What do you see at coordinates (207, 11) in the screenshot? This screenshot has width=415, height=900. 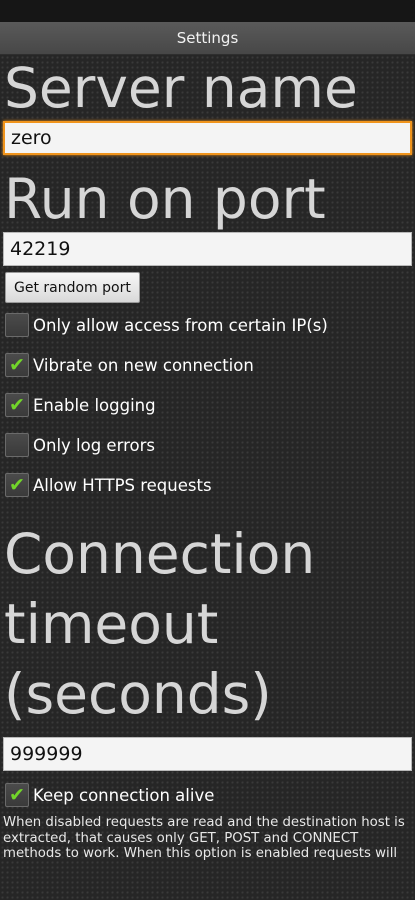 I see `status-bar` at bounding box center [207, 11].